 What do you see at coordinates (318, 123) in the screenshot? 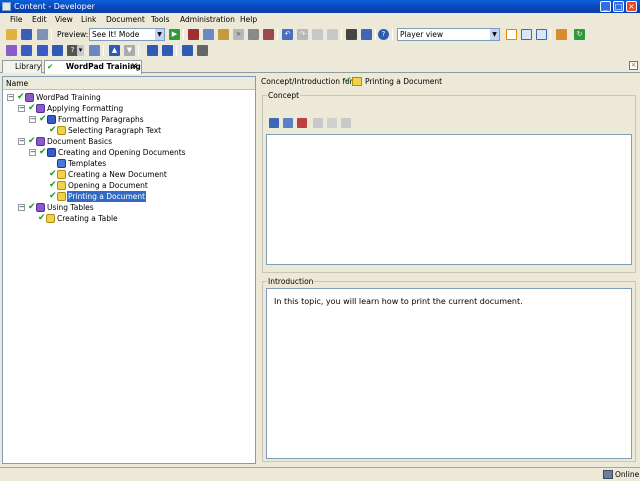
I see `edit-icon` at bounding box center [318, 123].